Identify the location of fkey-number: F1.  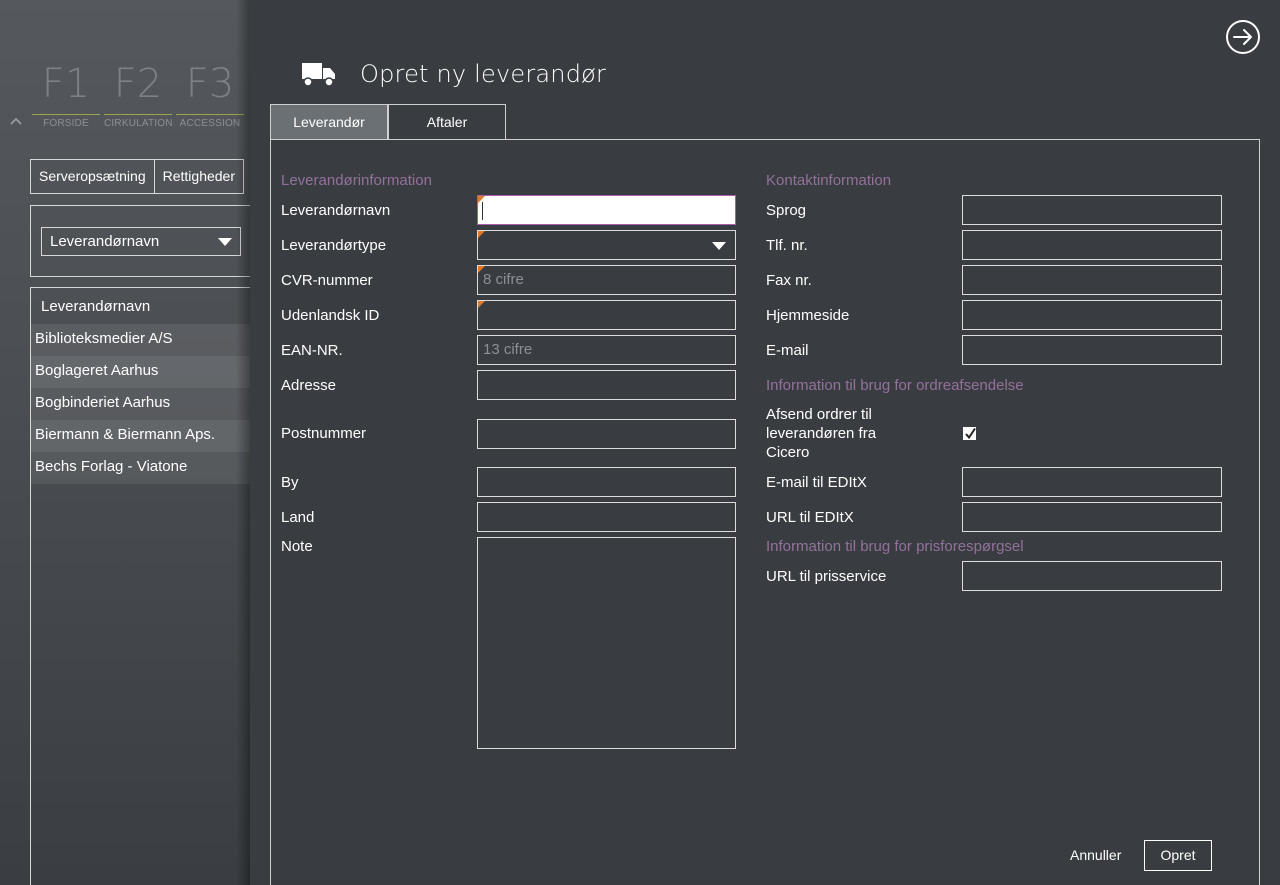
(66, 84).